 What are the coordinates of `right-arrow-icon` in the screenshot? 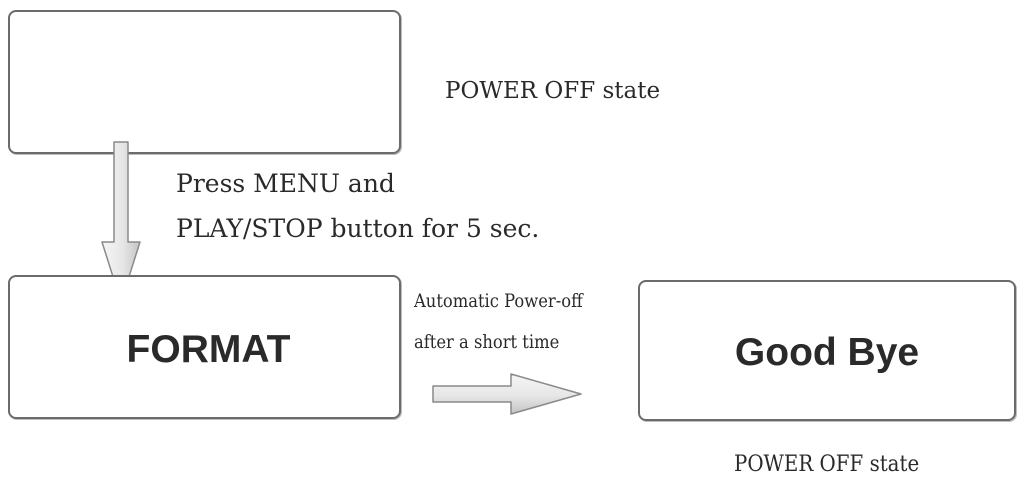 It's located at (507, 394).